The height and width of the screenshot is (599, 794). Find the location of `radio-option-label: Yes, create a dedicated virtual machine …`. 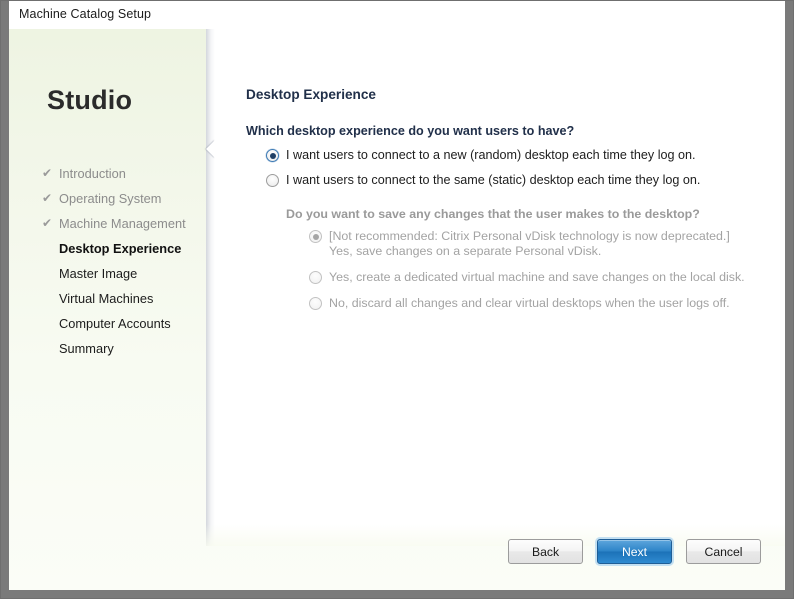

radio-option-label: Yes, create a dedicated virtual machine … is located at coordinates (537, 277).